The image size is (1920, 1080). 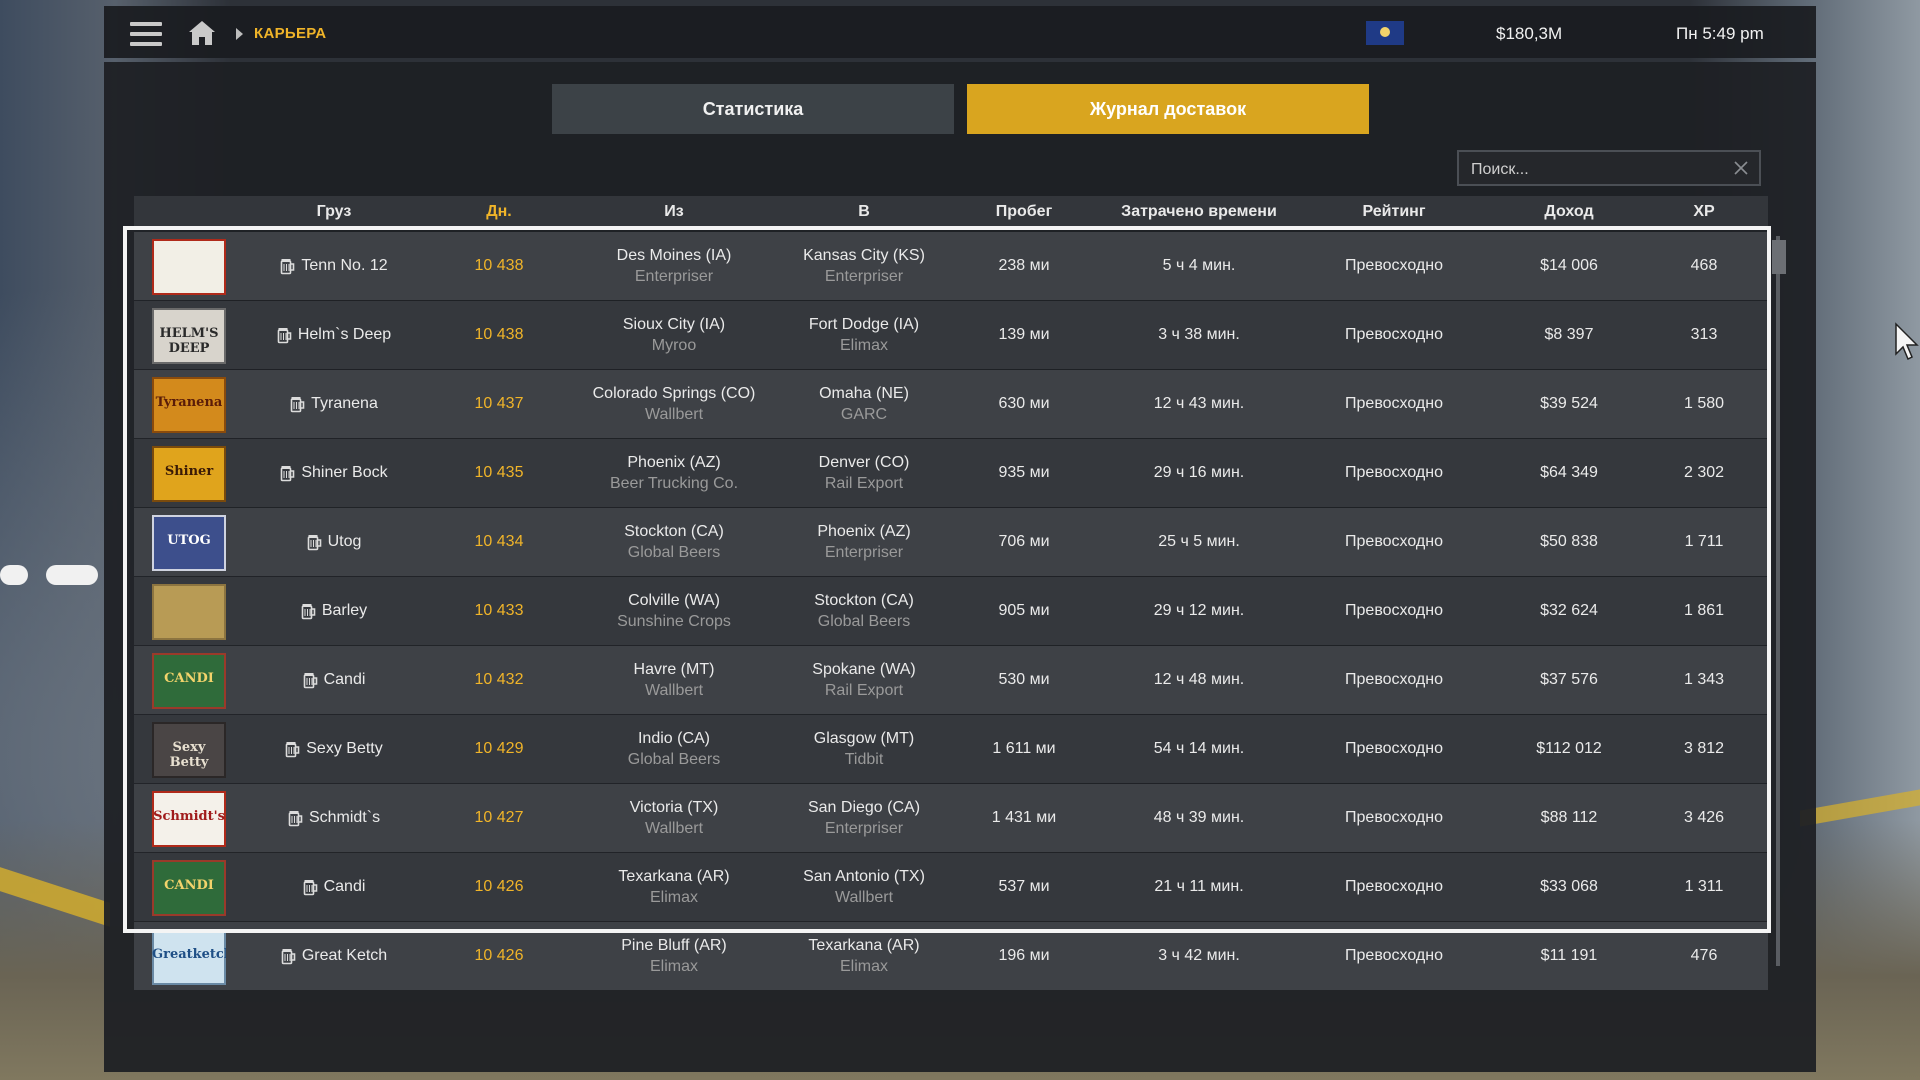 I want to click on distance: 1 431 ми, so click(x=1024, y=817).